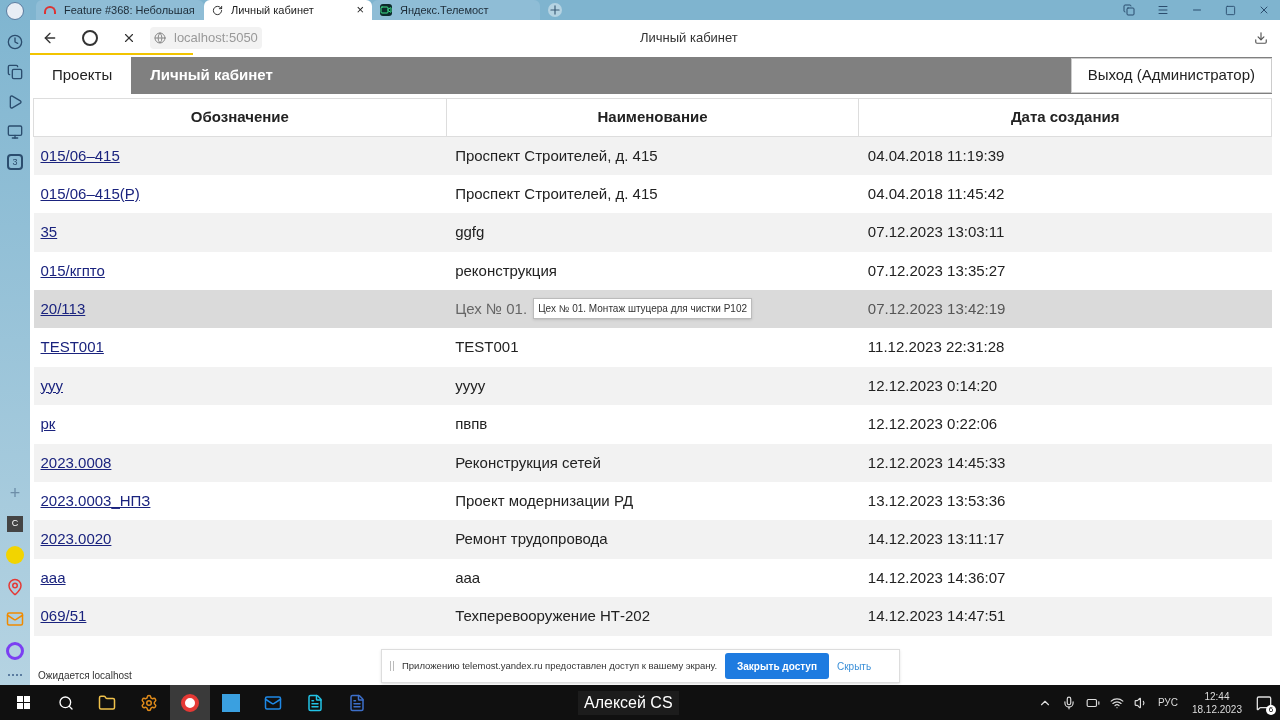 The height and width of the screenshot is (720, 1280). What do you see at coordinates (72, 270) in the screenshot?
I see `project-link: 015/кгпто` at bounding box center [72, 270].